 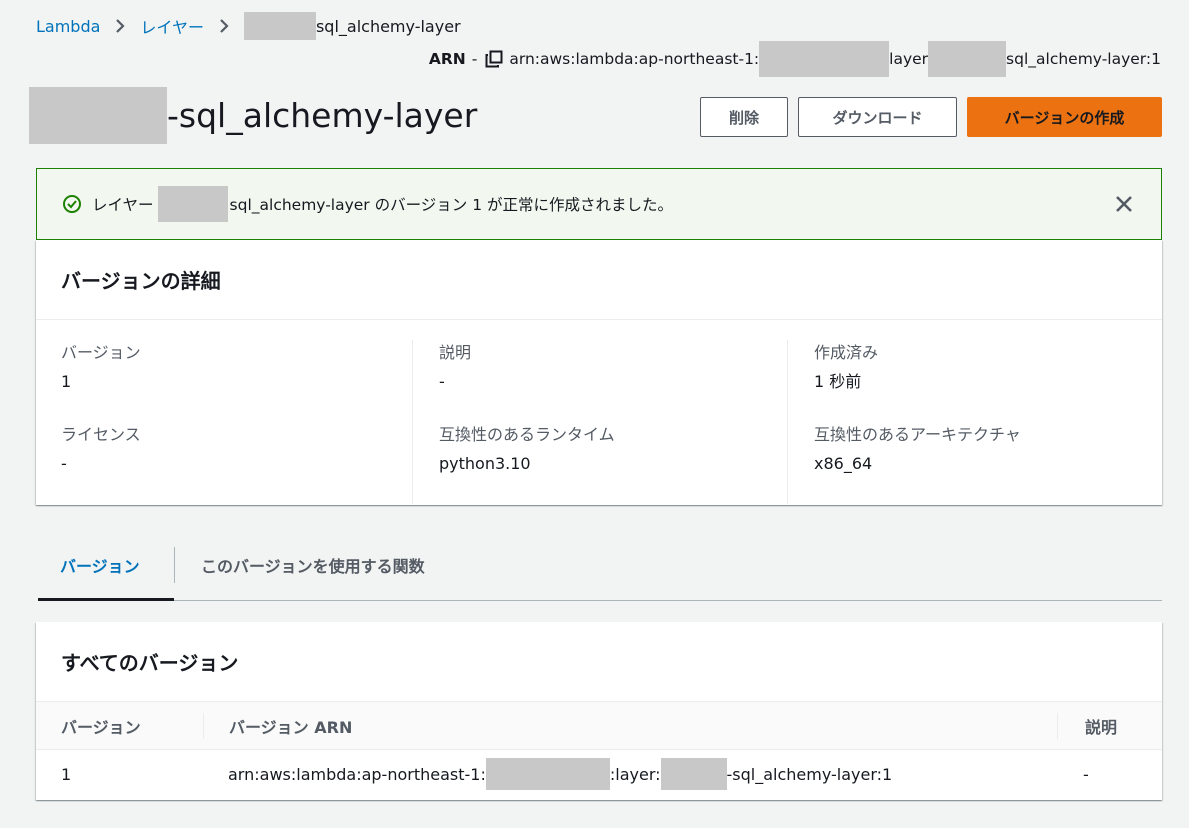 I want to click on arn-value-part3: sql_alchemy-layer:1, so click(x=1083, y=59).